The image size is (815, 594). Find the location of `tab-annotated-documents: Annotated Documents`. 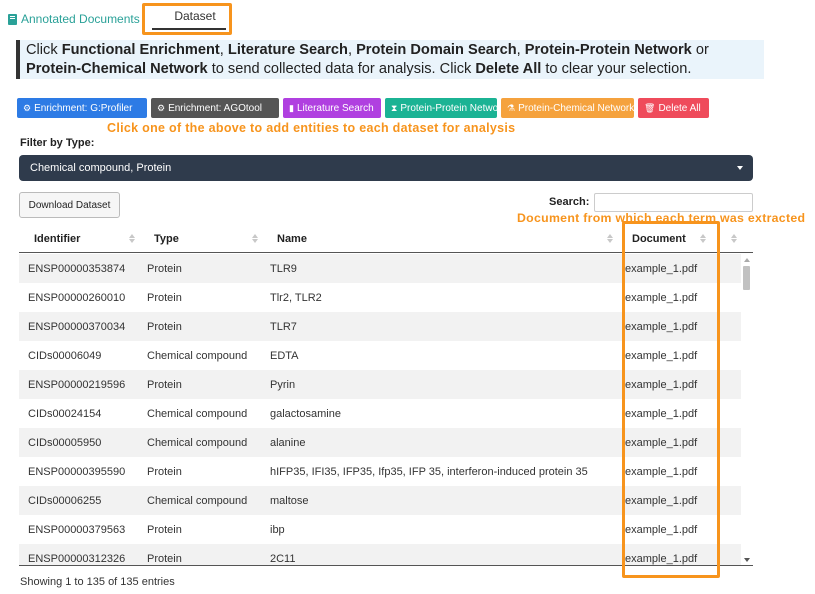

tab-annotated-documents: Annotated Documents is located at coordinates (74, 19).